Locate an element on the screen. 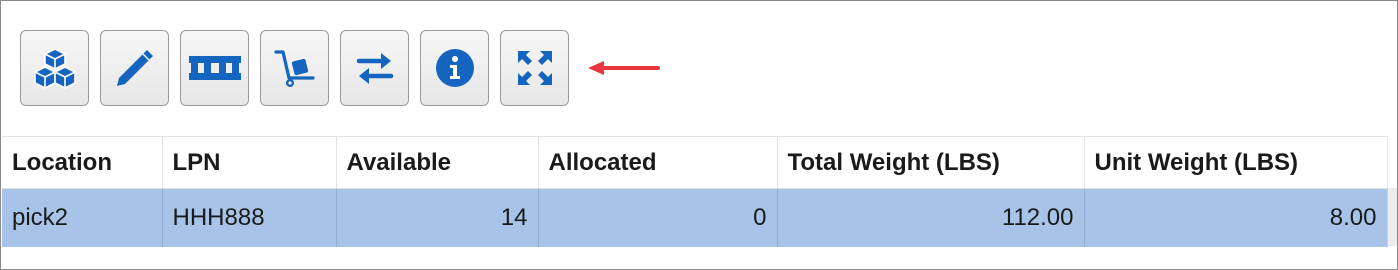  pallet-button is located at coordinates (214, 68).